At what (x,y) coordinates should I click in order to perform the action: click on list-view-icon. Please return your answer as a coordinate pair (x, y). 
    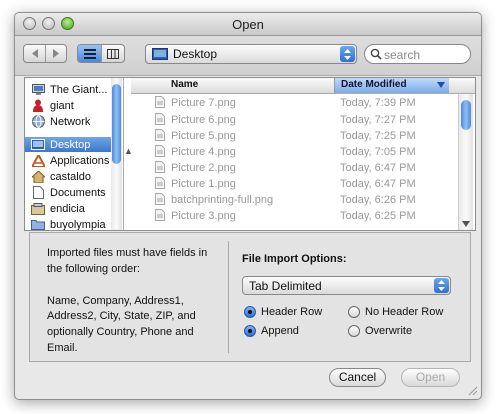
    Looking at the image, I should click on (89, 53).